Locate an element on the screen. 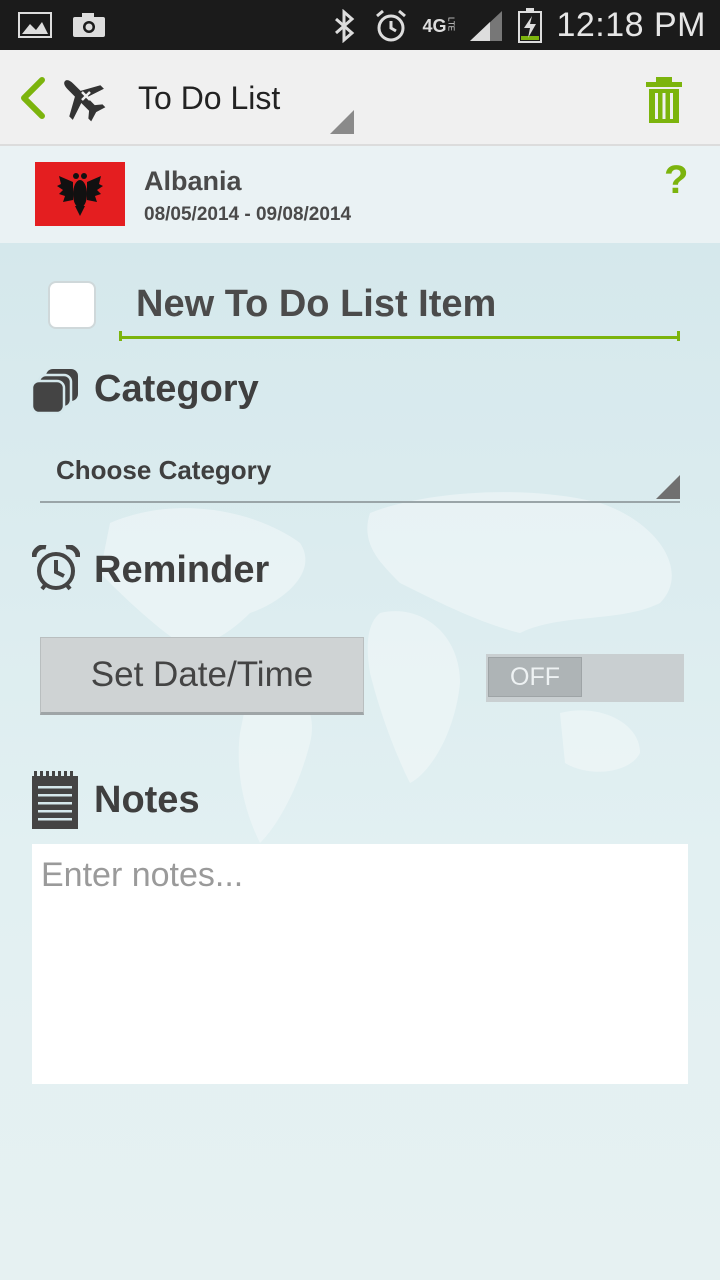  reminder-label: Reminder is located at coordinates (182, 570).